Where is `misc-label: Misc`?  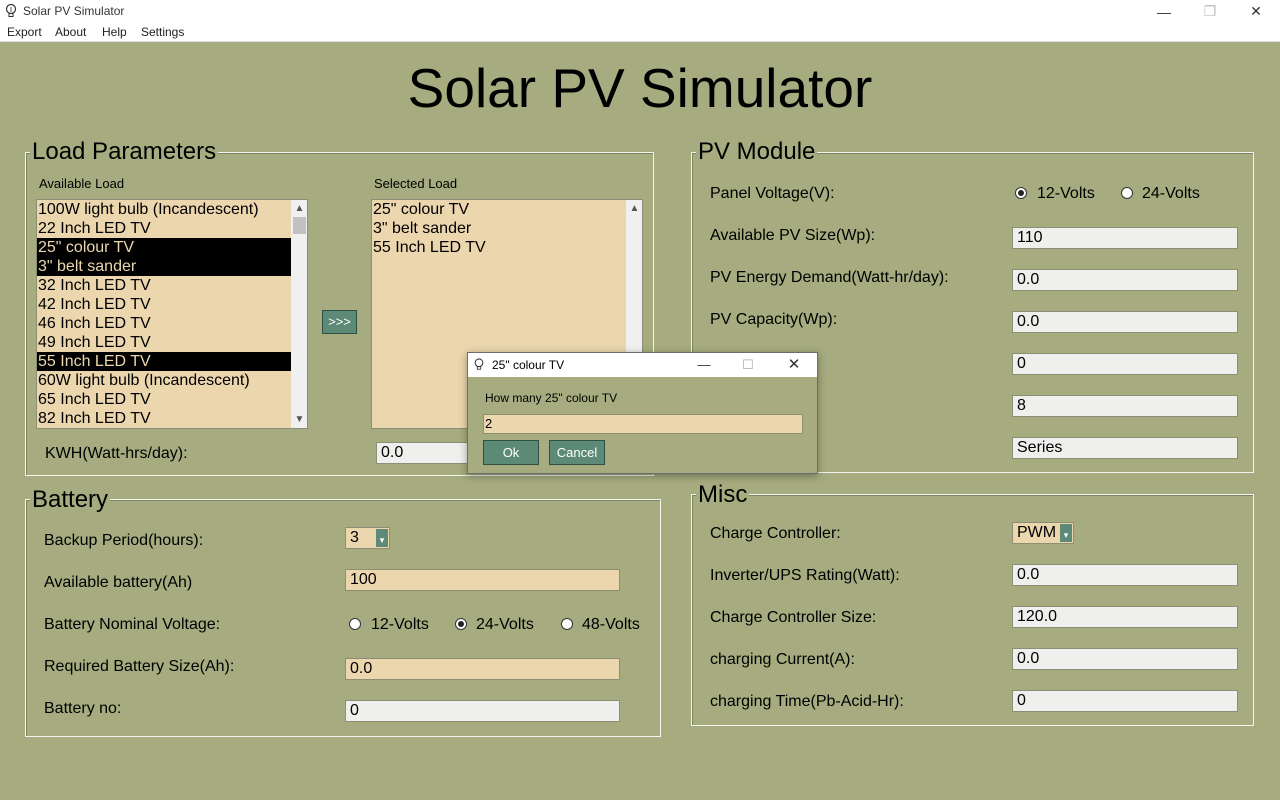
misc-label: Misc is located at coordinates (723, 495).